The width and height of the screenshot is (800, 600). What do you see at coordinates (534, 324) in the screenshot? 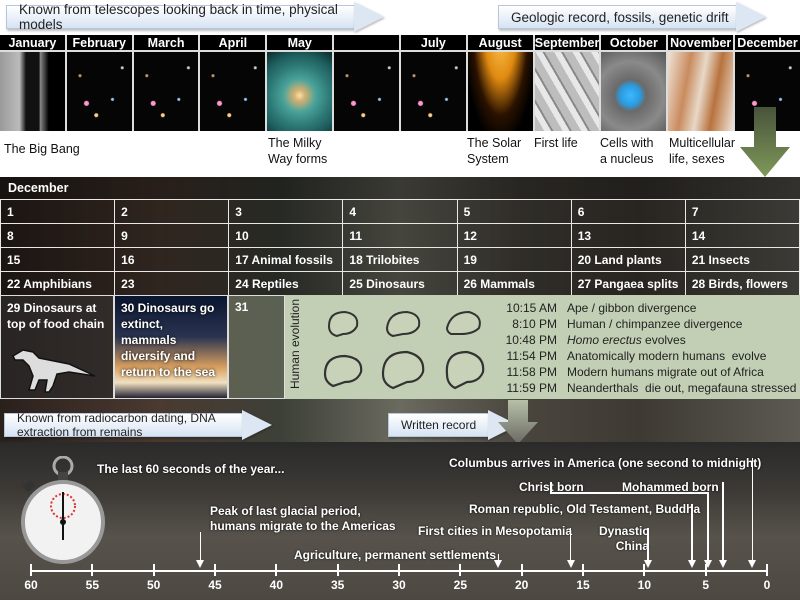
I see `event-time: 8:10 PM` at bounding box center [534, 324].